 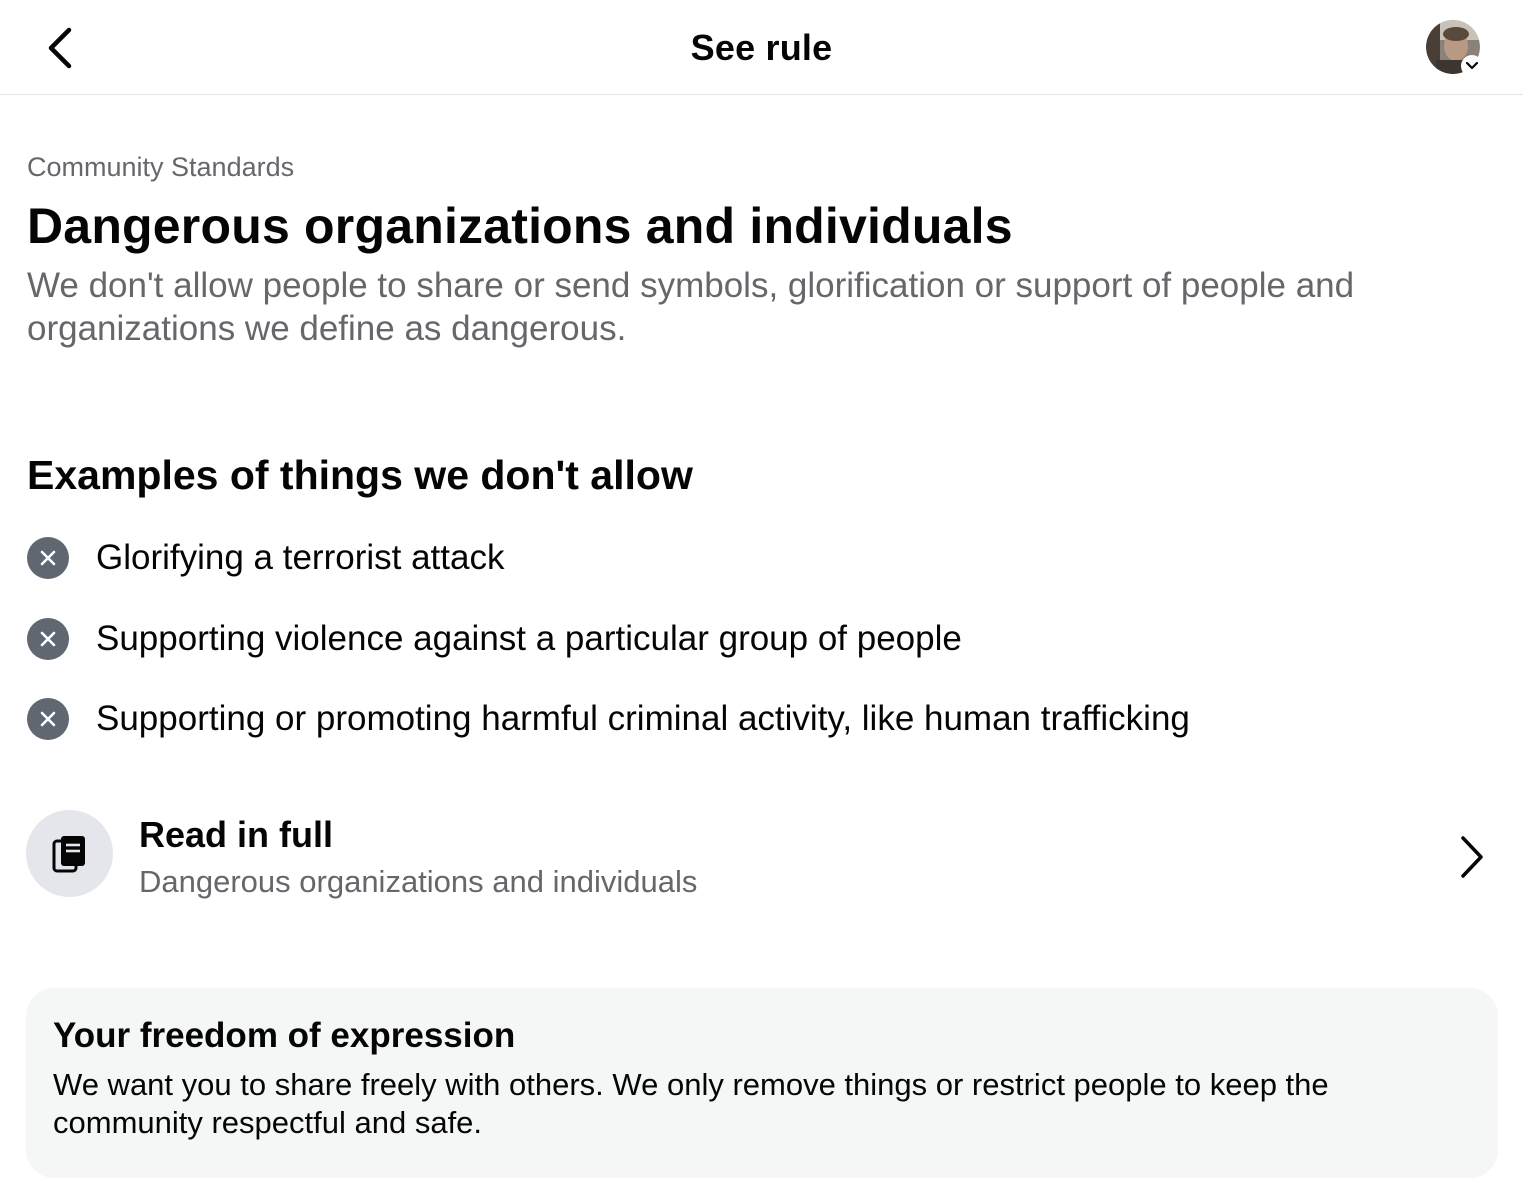 I want to click on example-text: Glorifying a terrorist attack, so click(x=300, y=557).